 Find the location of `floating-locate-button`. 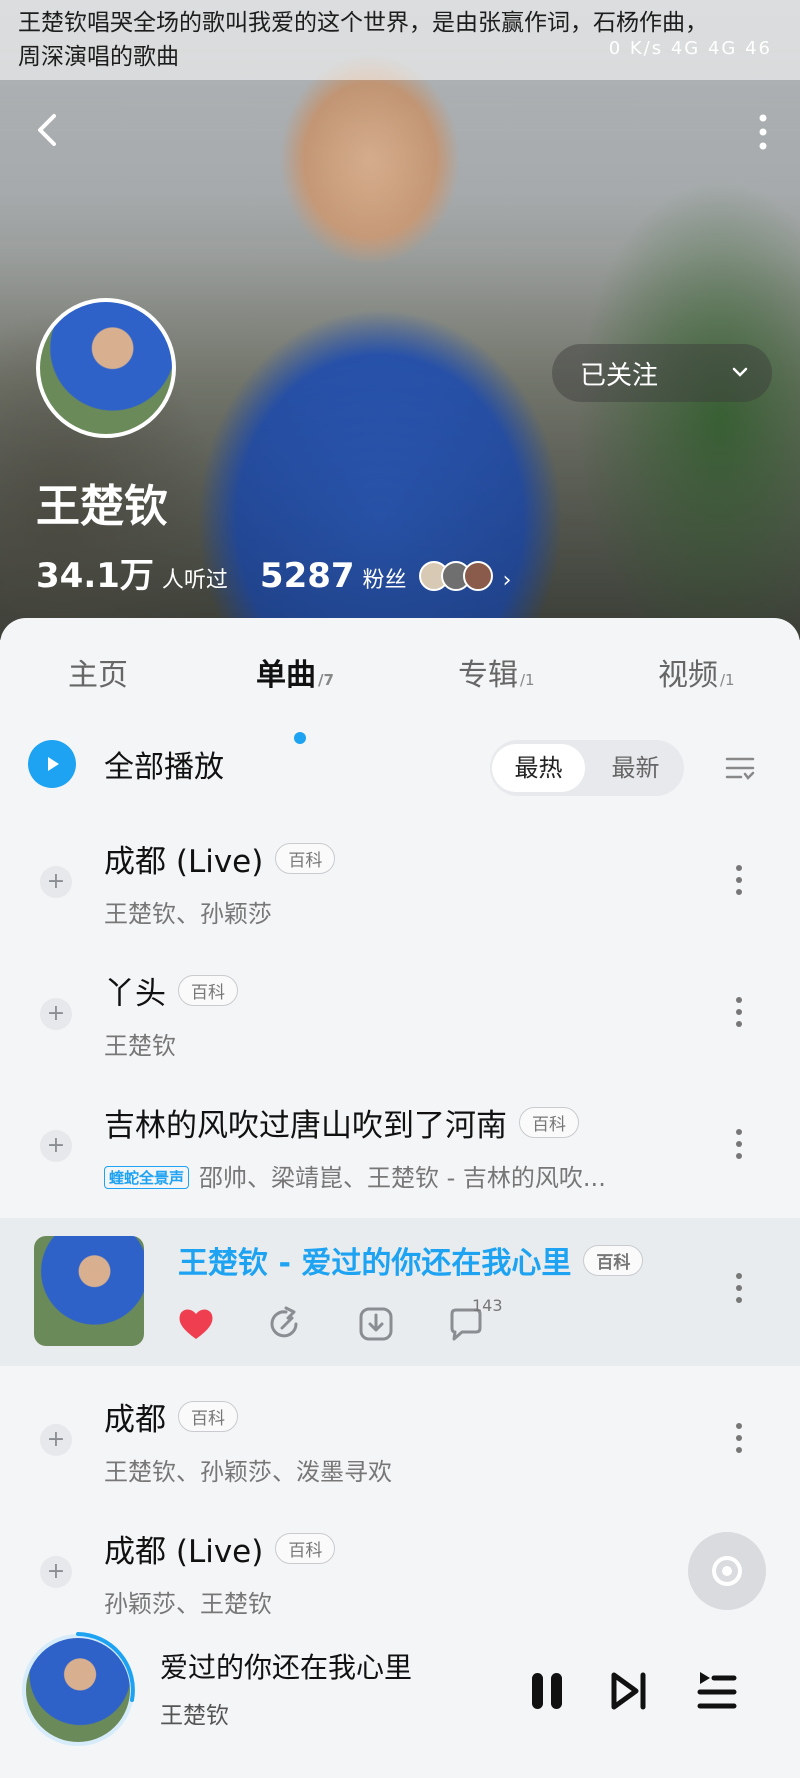

floating-locate-button is located at coordinates (727, 1571).